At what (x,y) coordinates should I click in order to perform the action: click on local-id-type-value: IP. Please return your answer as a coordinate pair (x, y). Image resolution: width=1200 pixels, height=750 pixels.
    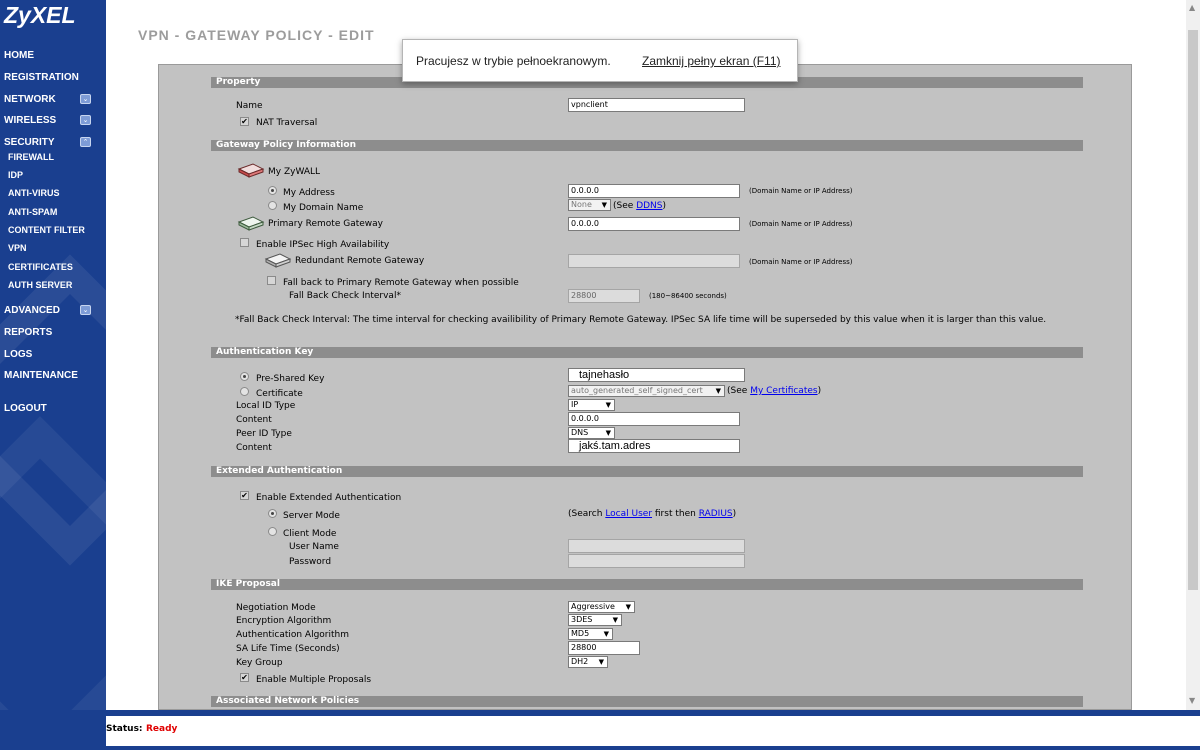
    Looking at the image, I should click on (575, 404).